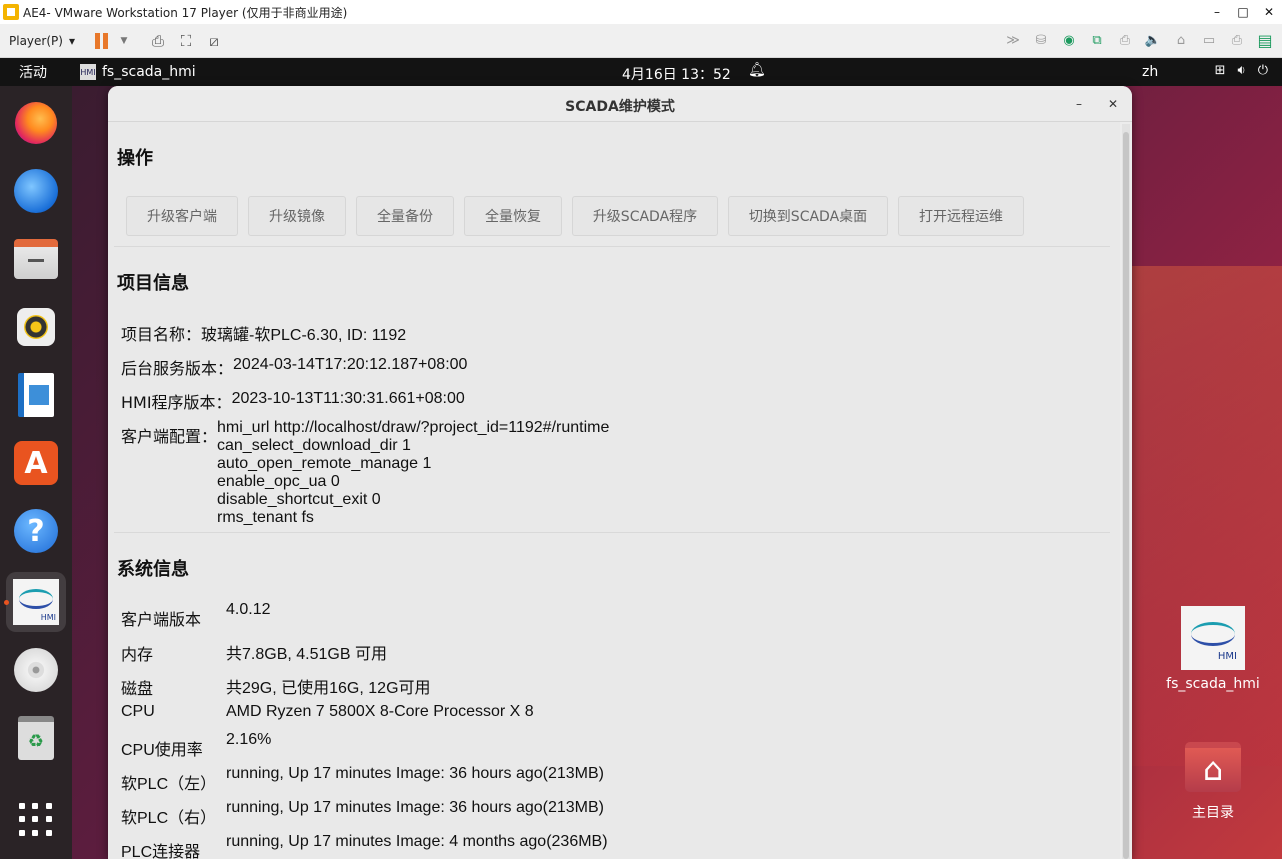 This screenshot has height=859, width=1282. Describe the element at coordinates (161, 334) in the screenshot. I see `project-name-label: 项目名称：` at that location.